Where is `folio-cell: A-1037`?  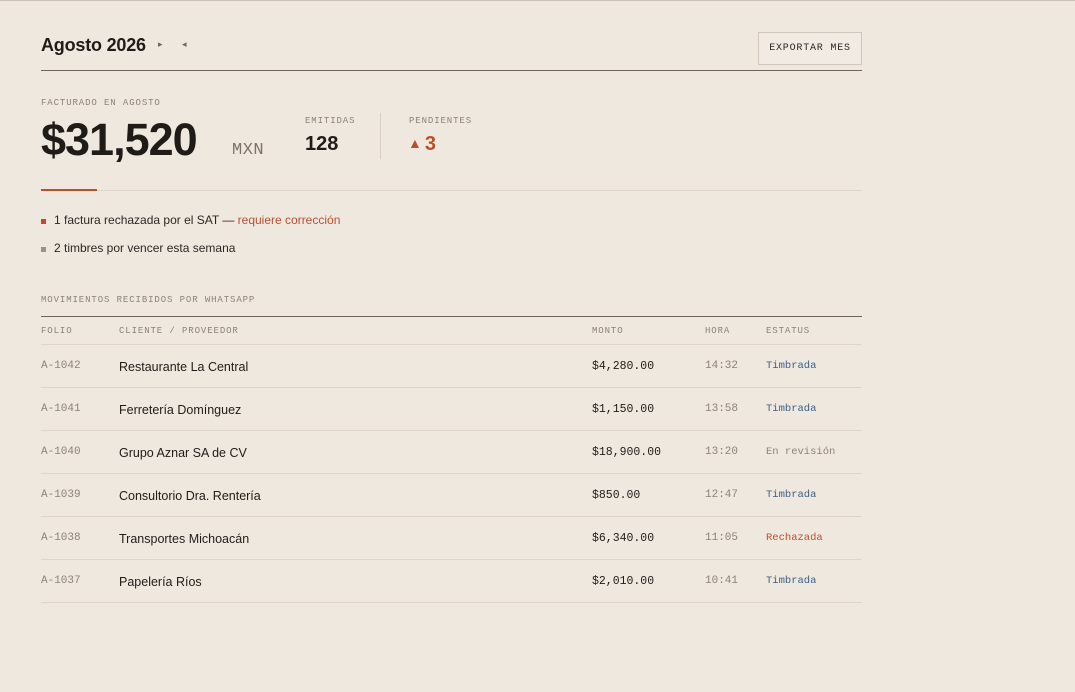
folio-cell: A-1037 is located at coordinates (61, 581).